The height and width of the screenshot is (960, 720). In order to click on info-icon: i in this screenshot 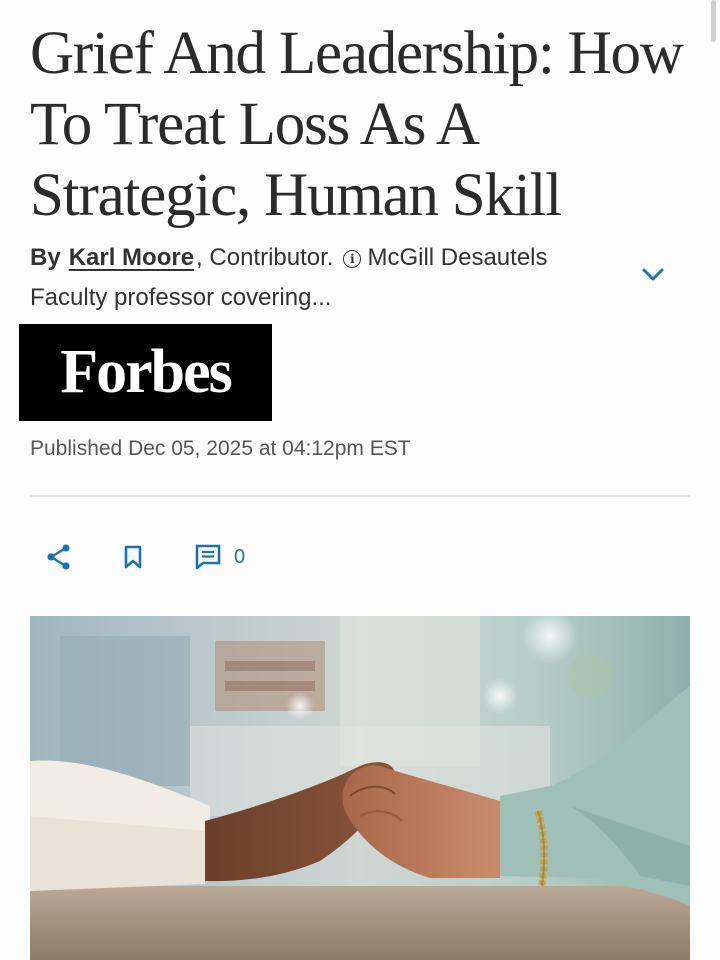, I will do `click(352, 259)`.